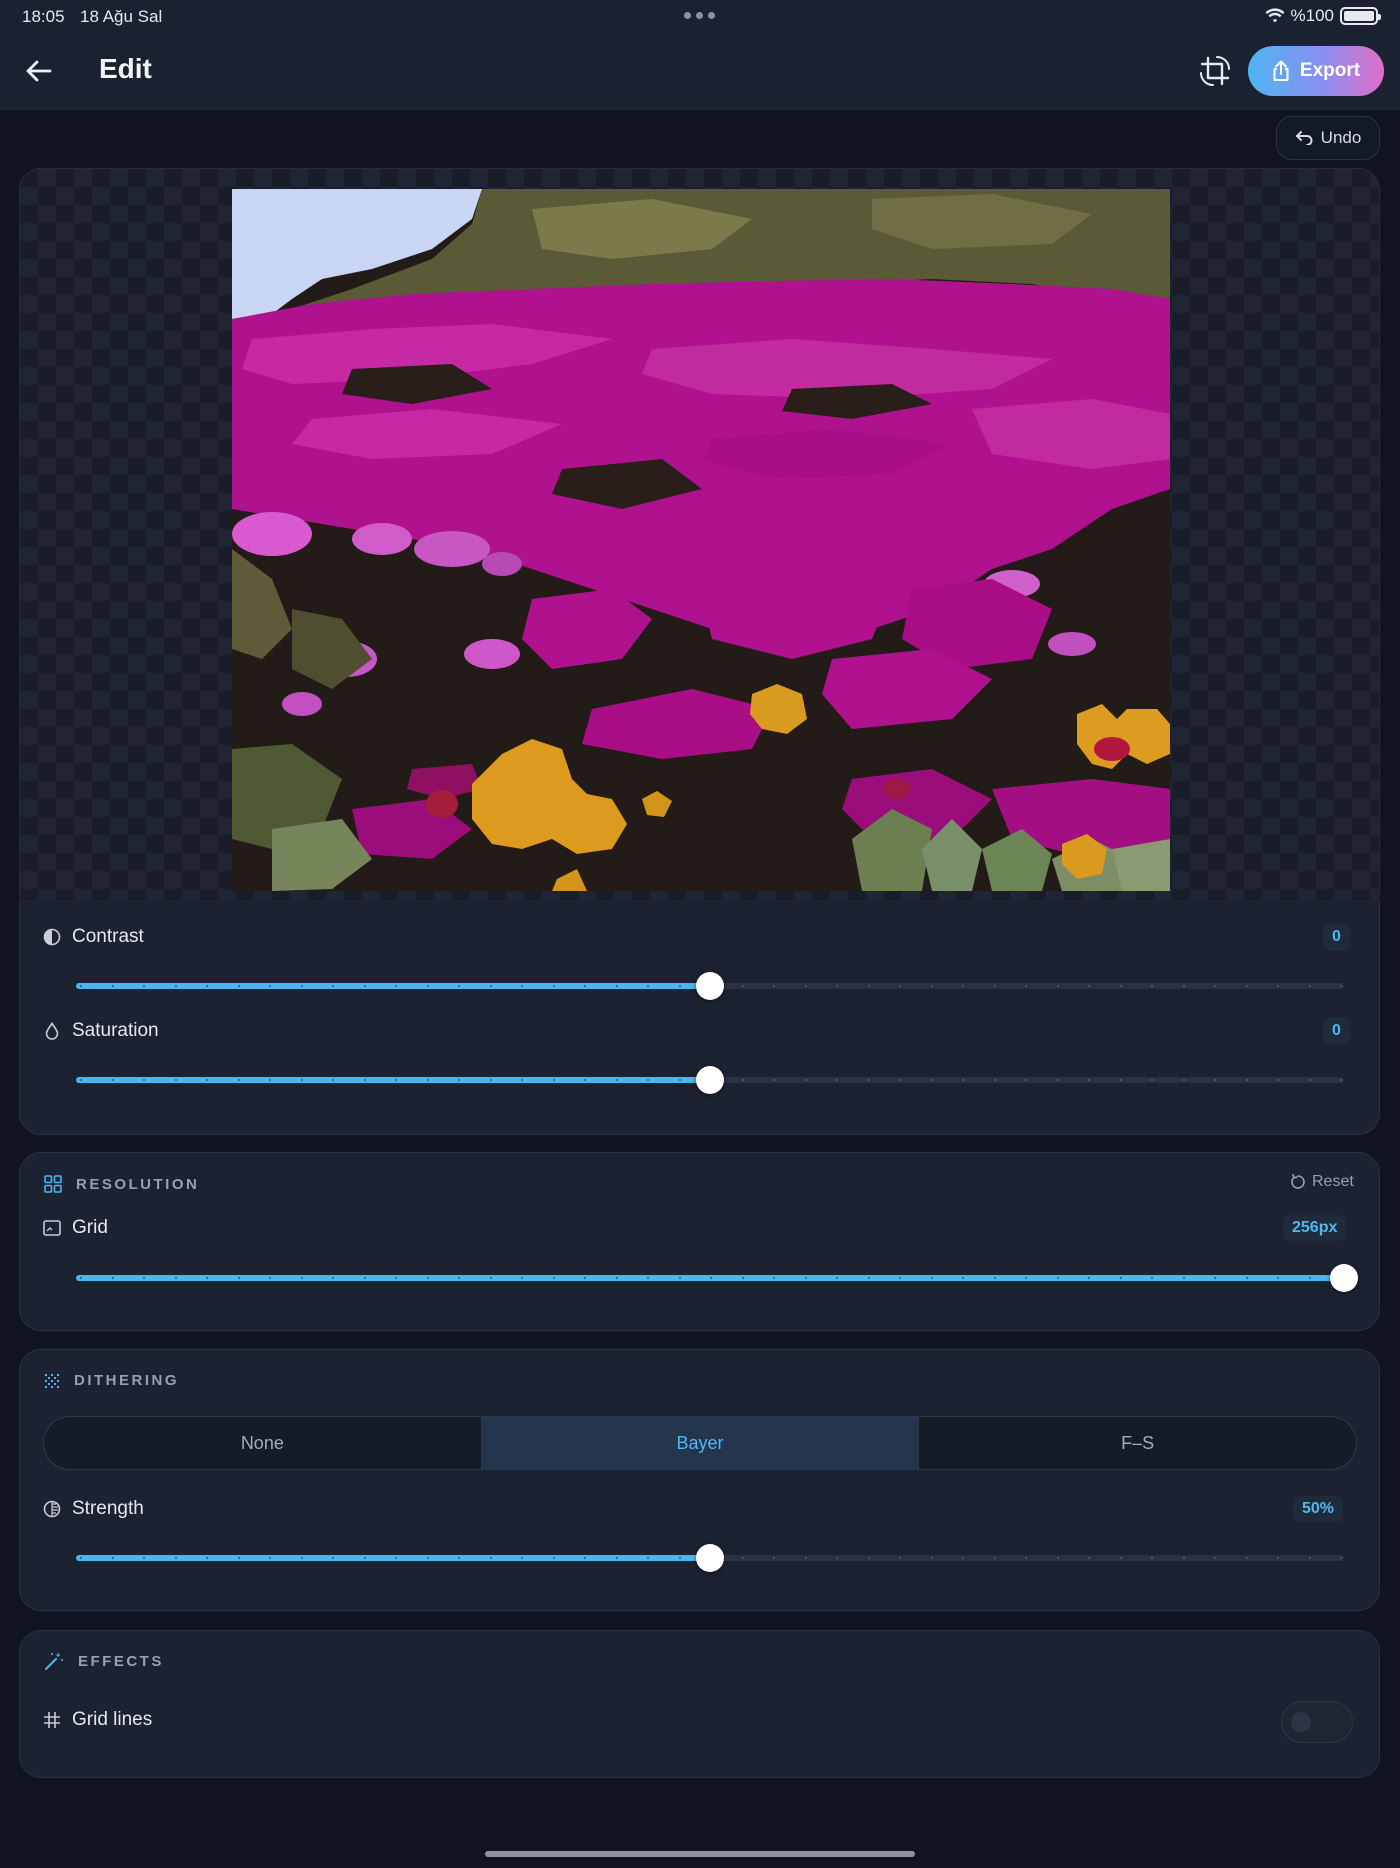  Describe the element at coordinates (1318, 1509) in the screenshot. I see `strength-value: 50%` at that location.